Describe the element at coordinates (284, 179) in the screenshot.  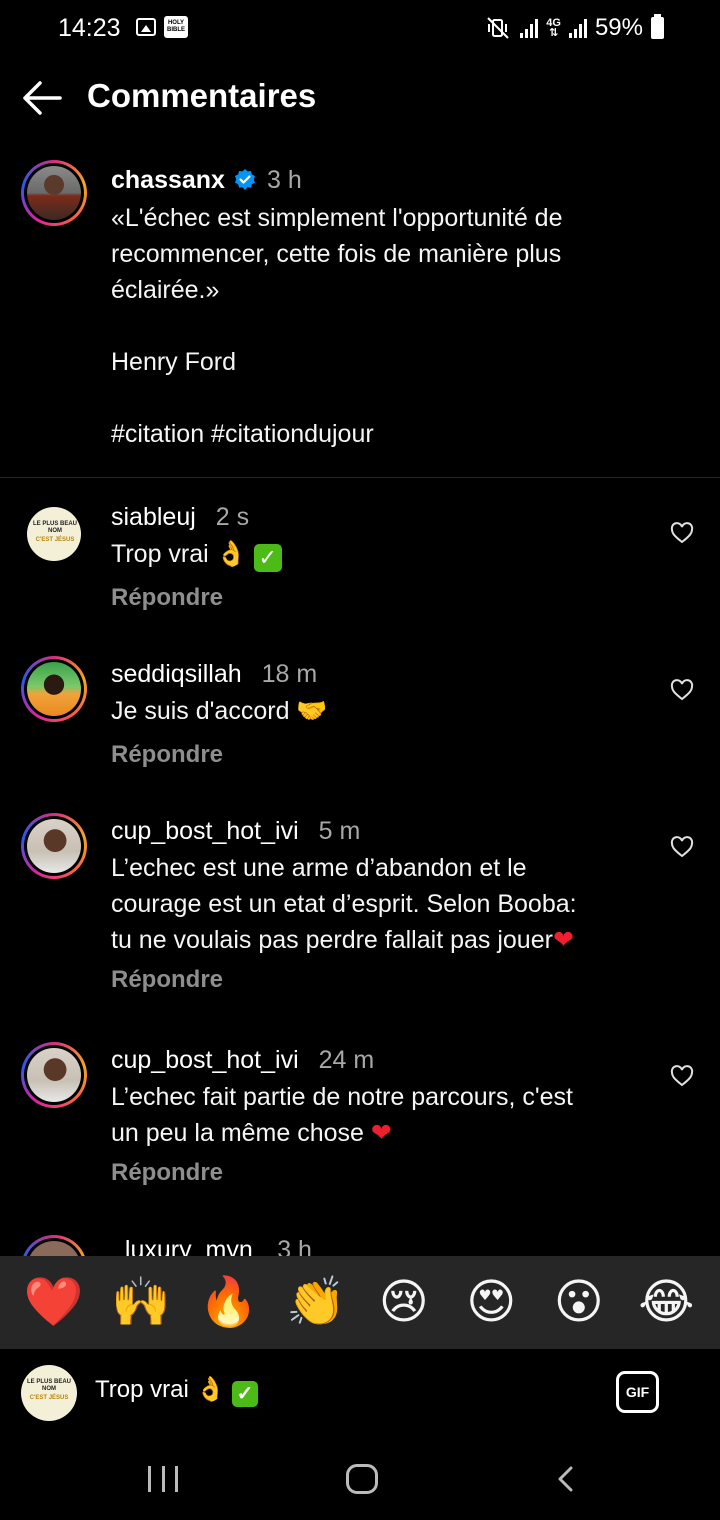
I see `post-time: 3 h` at that location.